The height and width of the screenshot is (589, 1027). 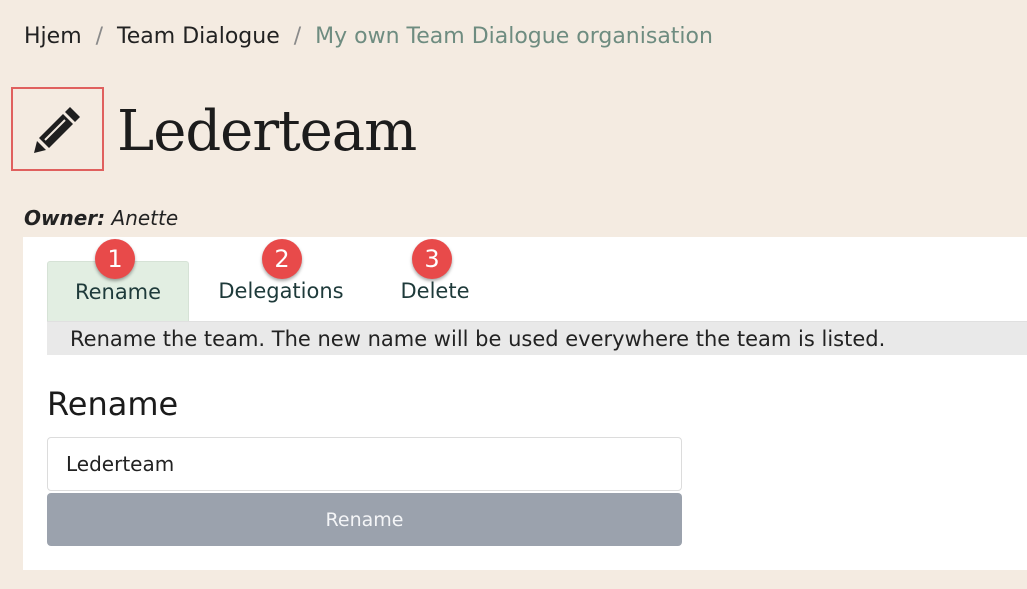 I want to click on rename-button: Rename, so click(x=364, y=519).